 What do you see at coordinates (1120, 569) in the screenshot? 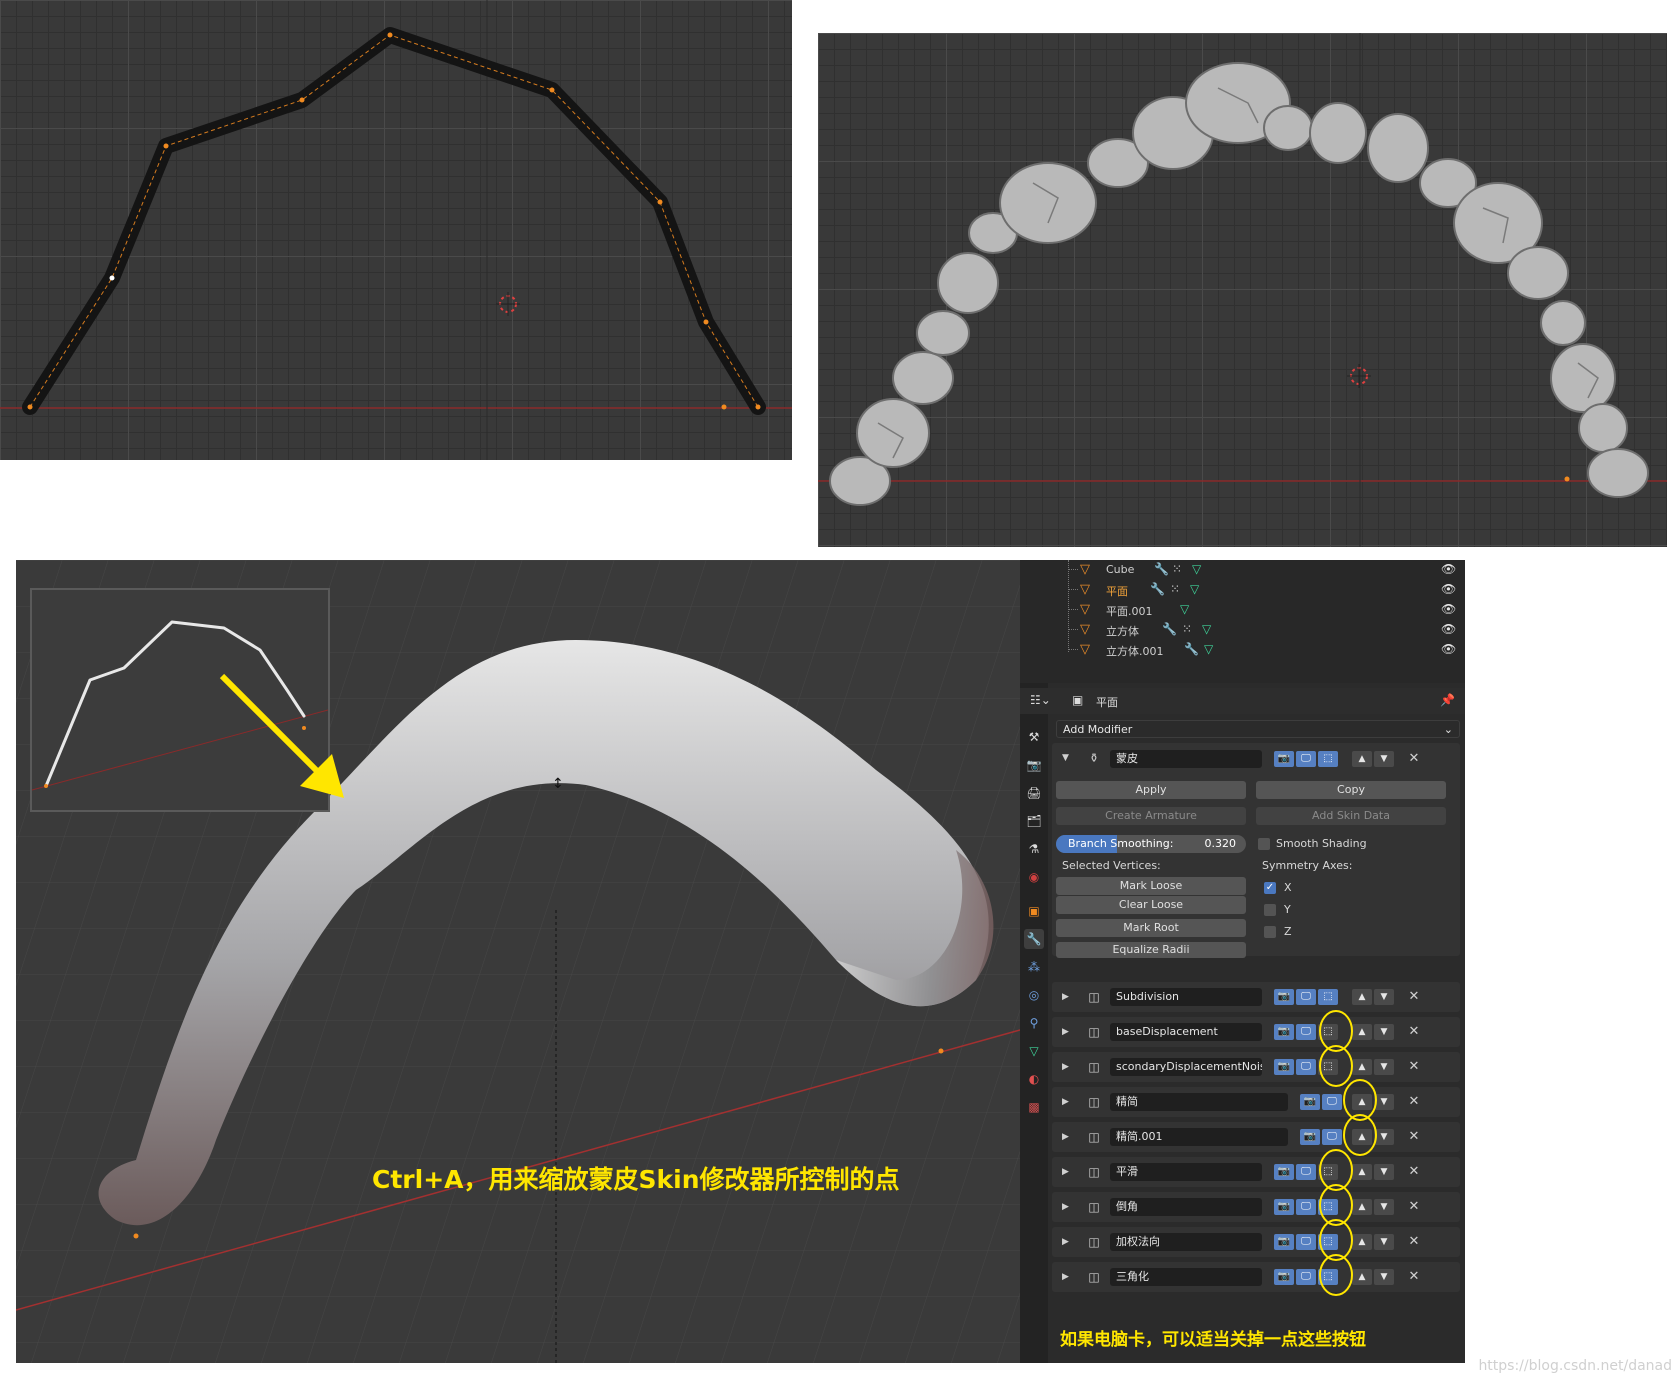
I see `outliner-item-name: Cube` at bounding box center [1120, 569].